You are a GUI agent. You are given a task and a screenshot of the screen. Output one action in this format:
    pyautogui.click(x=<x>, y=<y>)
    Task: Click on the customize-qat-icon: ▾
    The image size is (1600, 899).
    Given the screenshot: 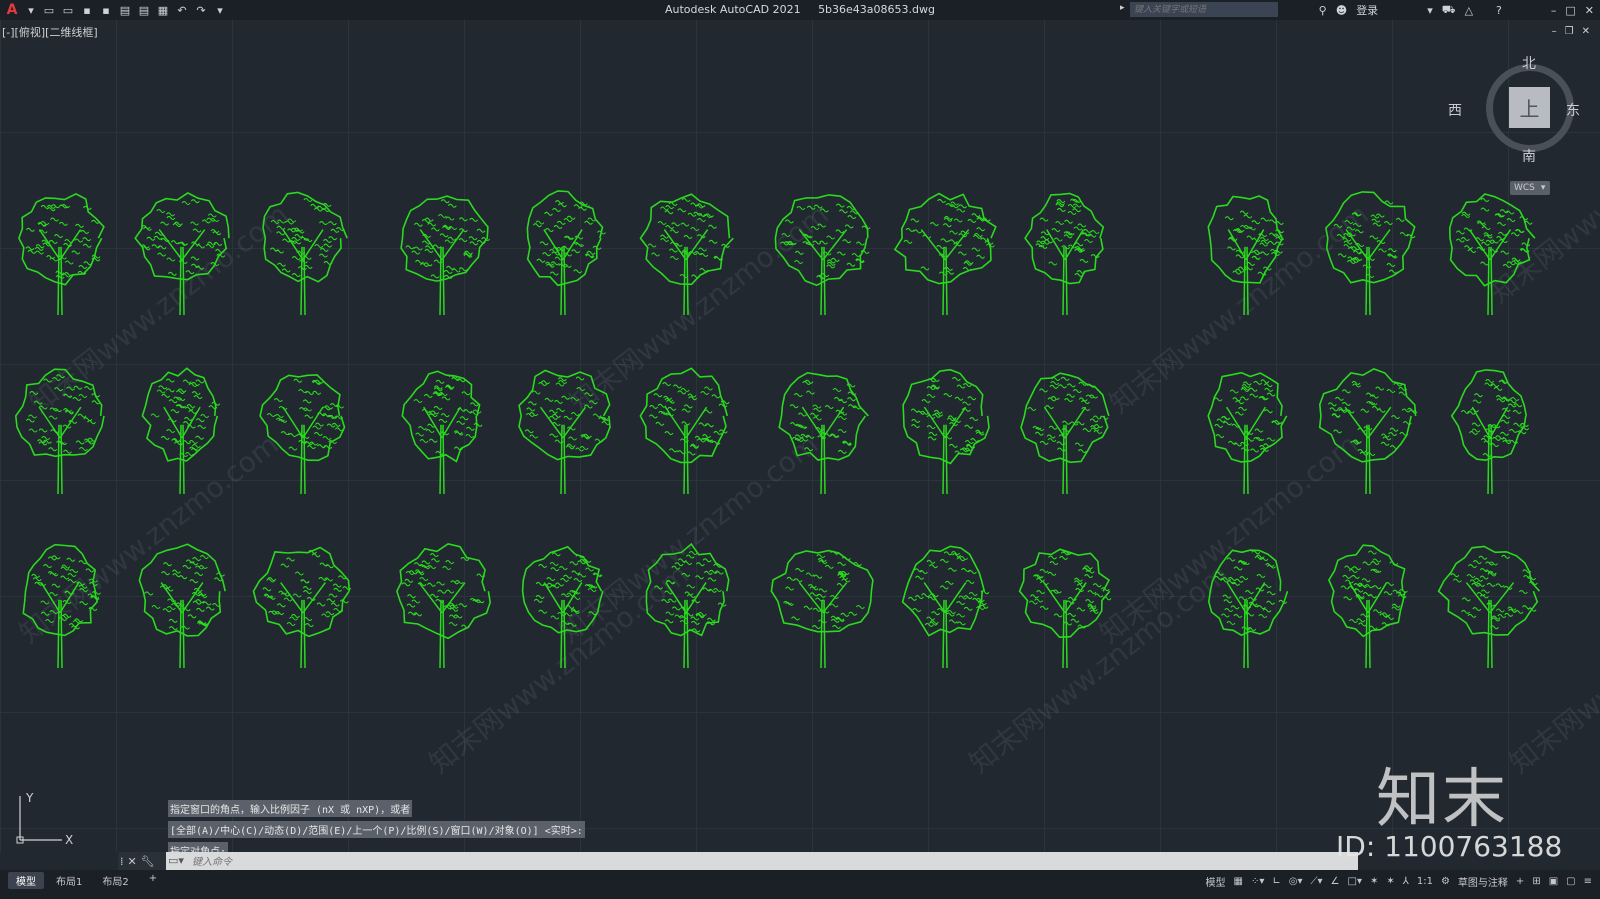 What is the action you would take?
    pyautogui.click(x=220, y=10)
    